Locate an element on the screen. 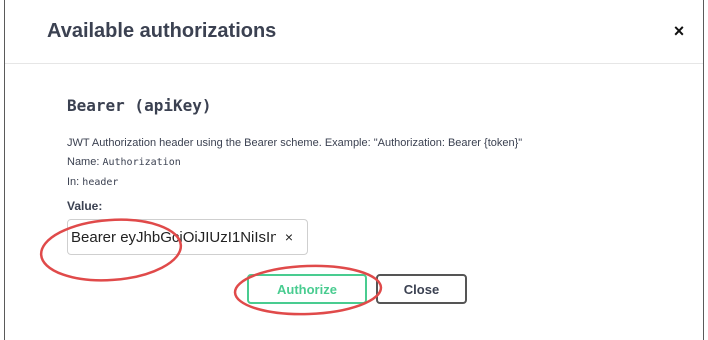 The image size is (708, 340). value-input is located at coordinates (173, 237).